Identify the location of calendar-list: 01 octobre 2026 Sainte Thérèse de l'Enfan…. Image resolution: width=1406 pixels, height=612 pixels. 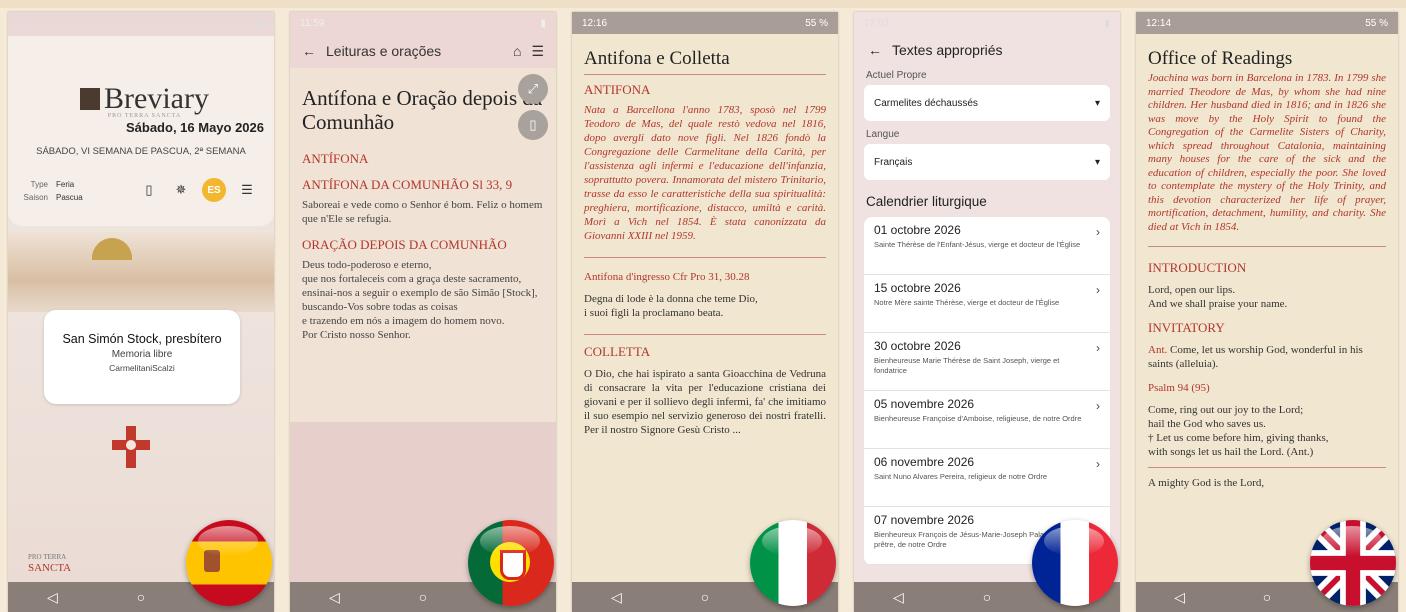
(987, 391).